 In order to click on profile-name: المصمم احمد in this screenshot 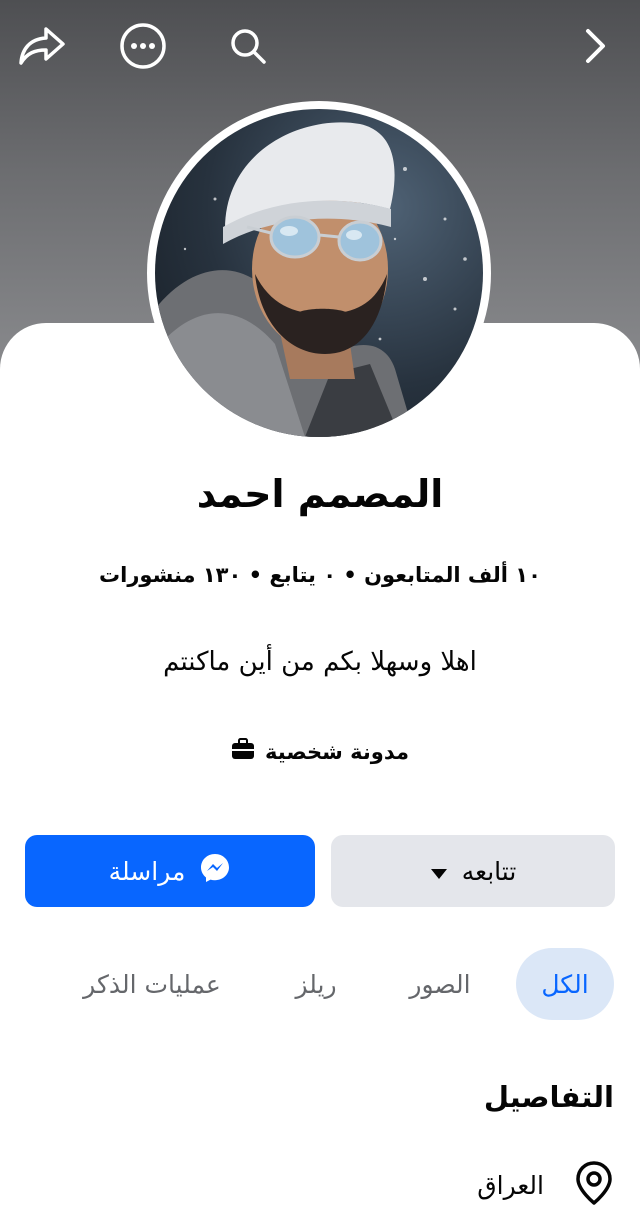, I will do `click(320, 494)`.